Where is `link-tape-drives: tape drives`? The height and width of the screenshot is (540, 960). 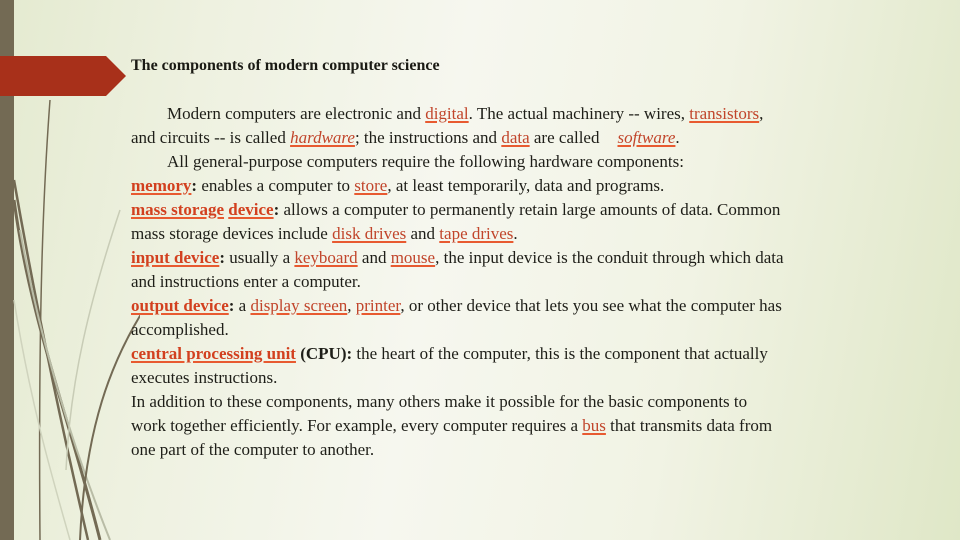
link-tape-drives: tape drives is located at coordinates (476, 233).